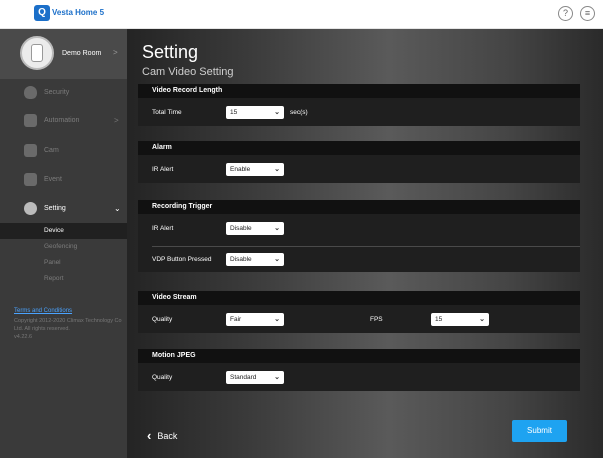 This screenshot has height=458, width=603. I want to click on total-time-select: 15 ⌄, so click(255, 112).